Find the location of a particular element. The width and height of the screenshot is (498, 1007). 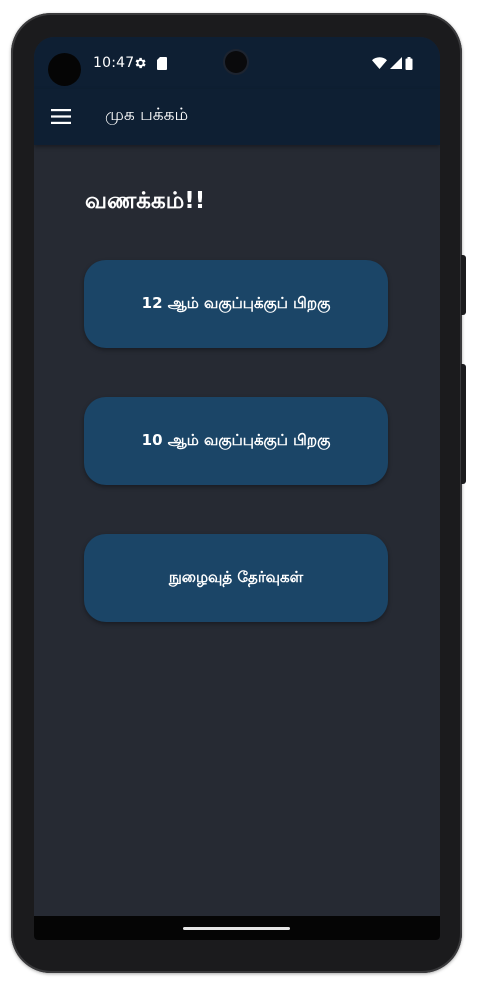

status-bar: 10:47 is located at coordinates (237, 63).